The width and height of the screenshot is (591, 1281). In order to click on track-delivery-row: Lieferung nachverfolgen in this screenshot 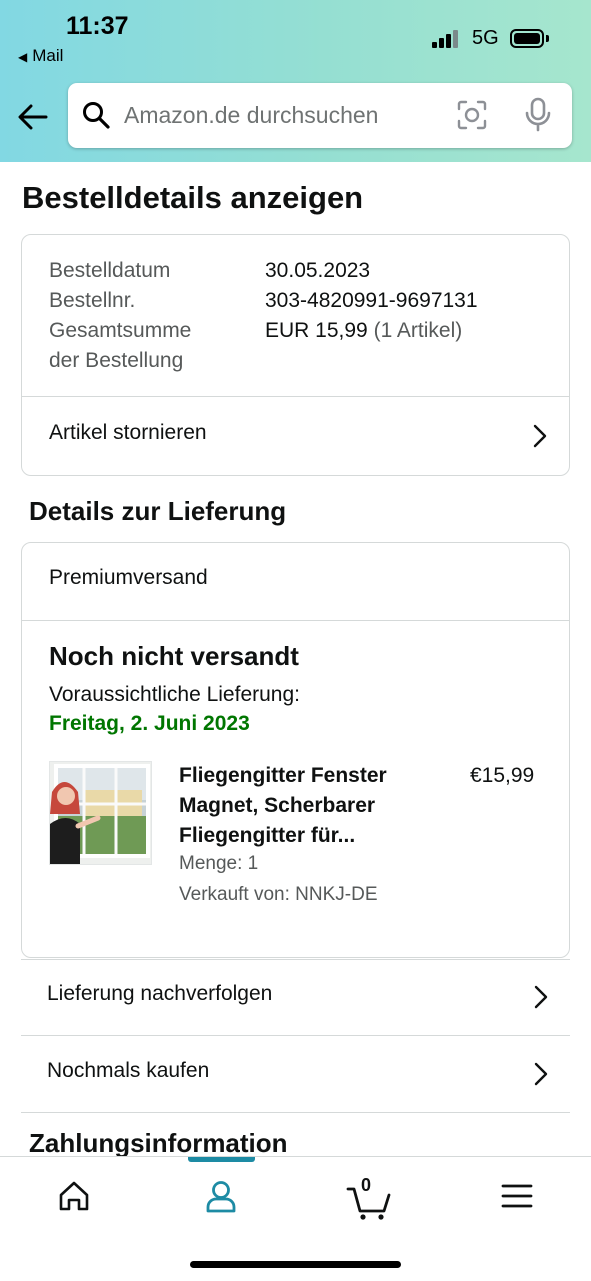, I will do `click(295, 997)`.